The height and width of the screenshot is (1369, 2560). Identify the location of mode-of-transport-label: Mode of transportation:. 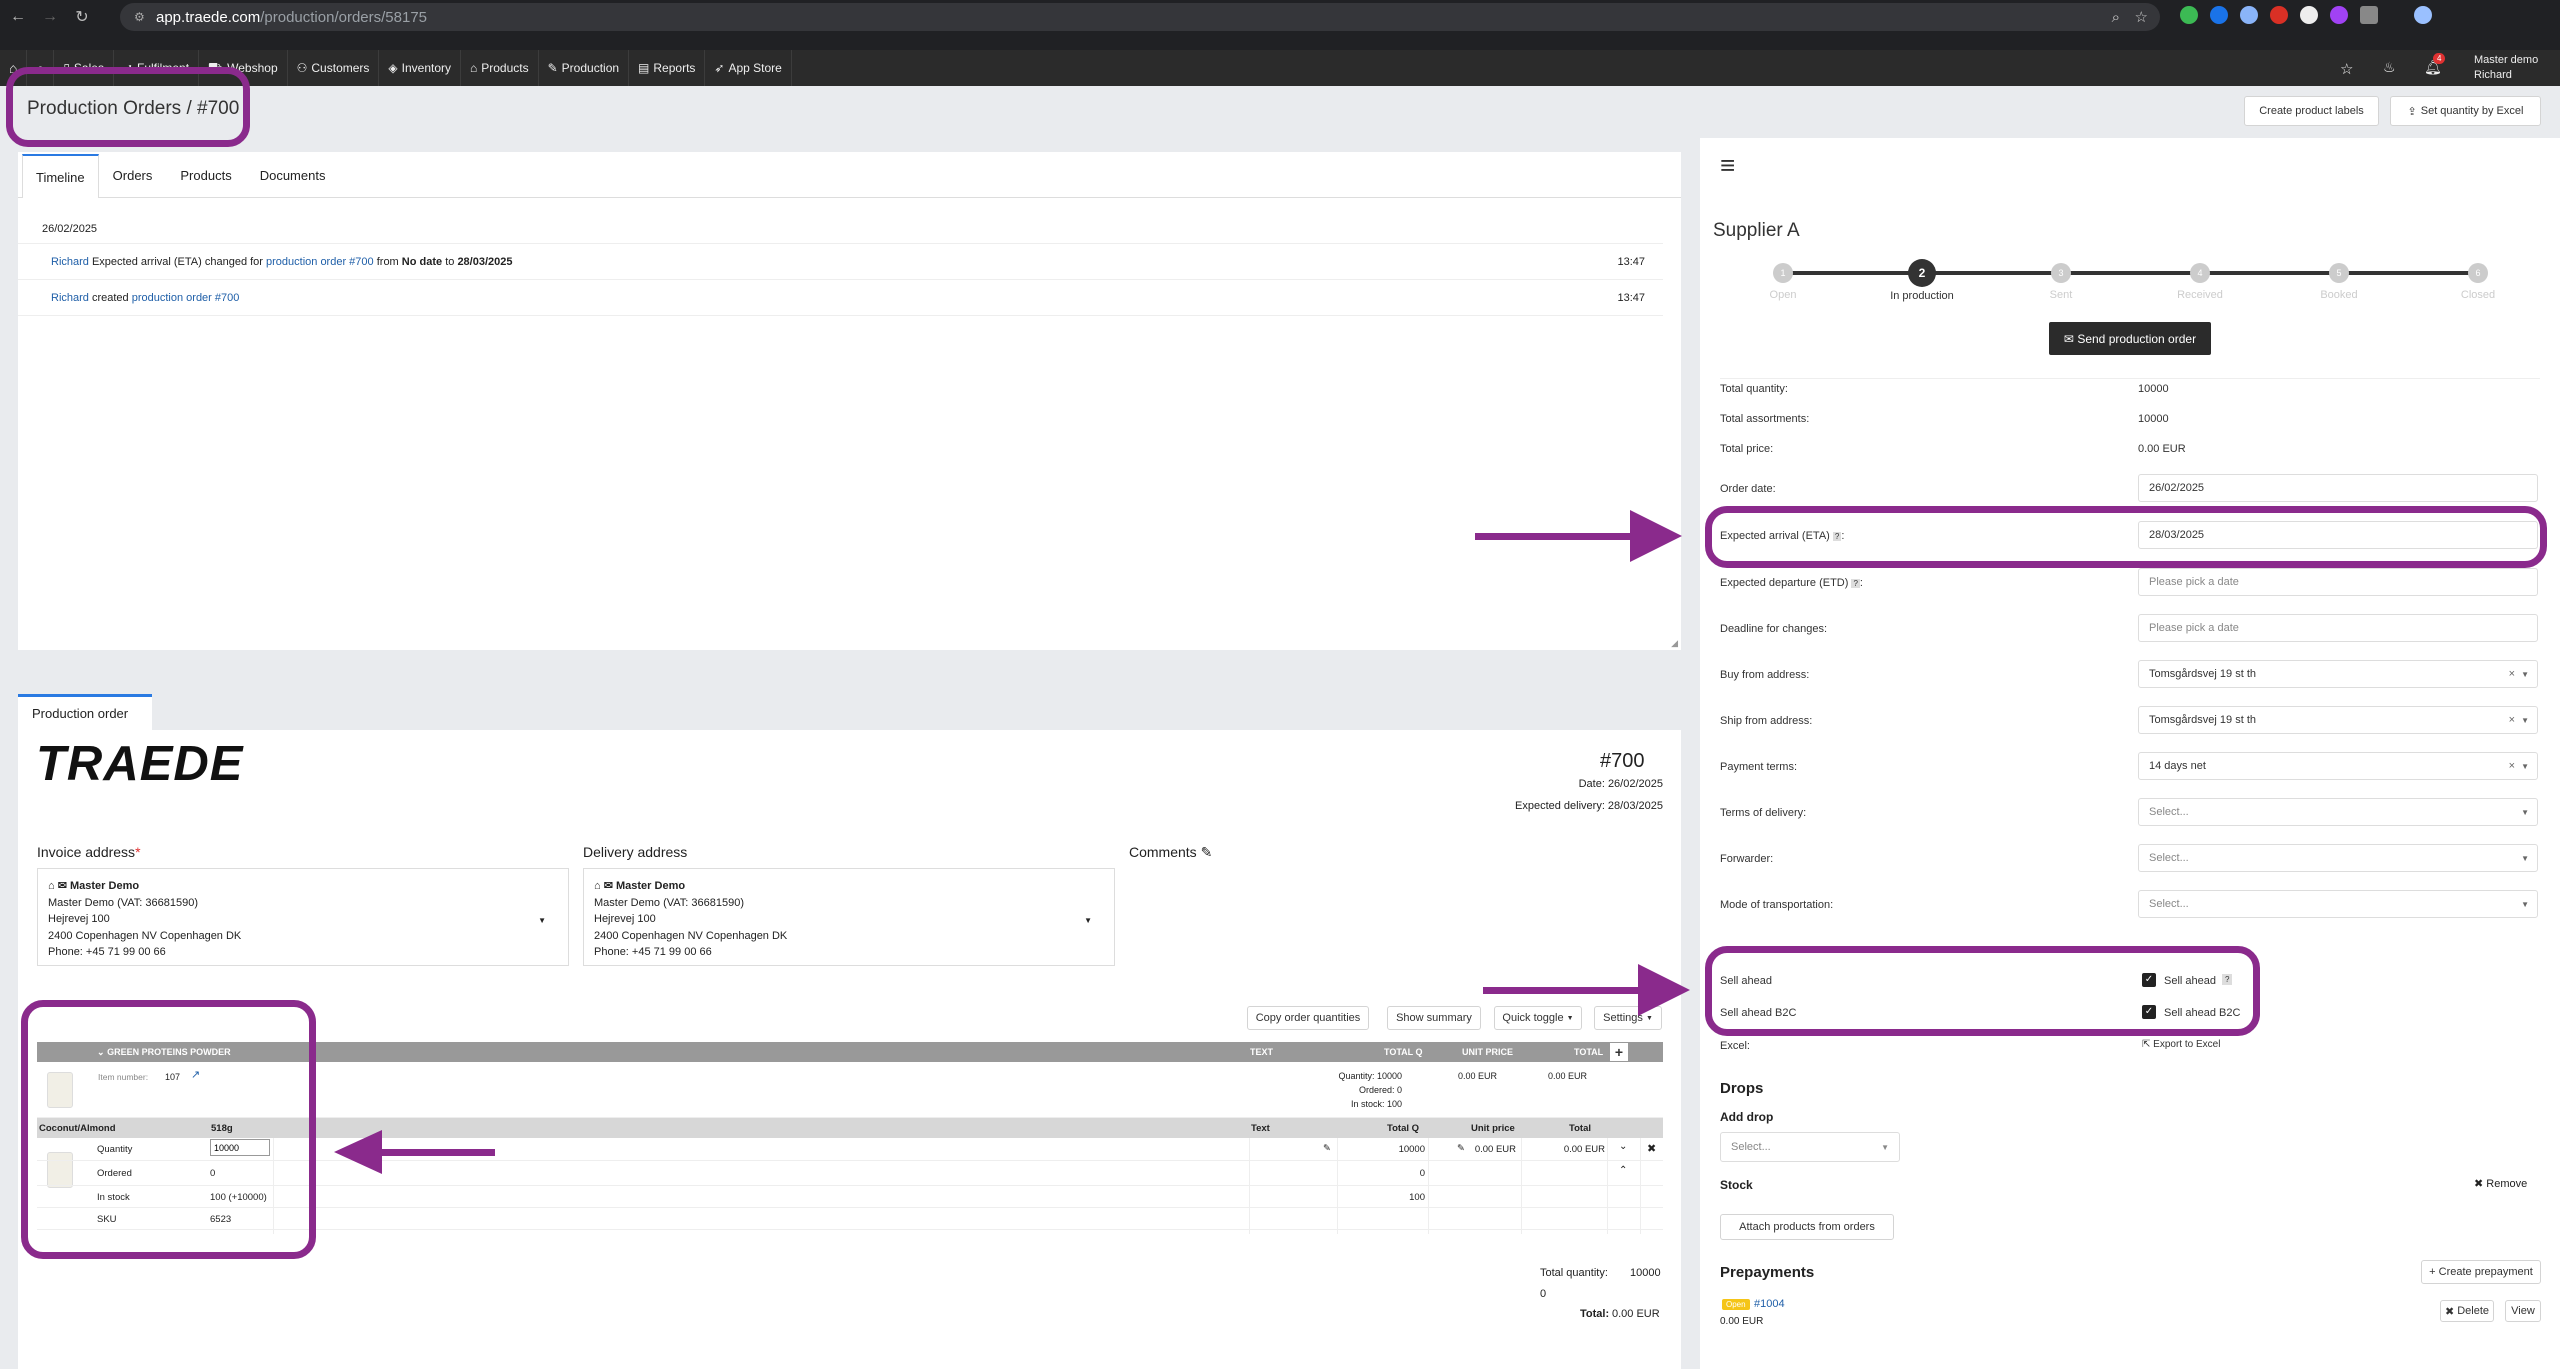
(1777, 905).